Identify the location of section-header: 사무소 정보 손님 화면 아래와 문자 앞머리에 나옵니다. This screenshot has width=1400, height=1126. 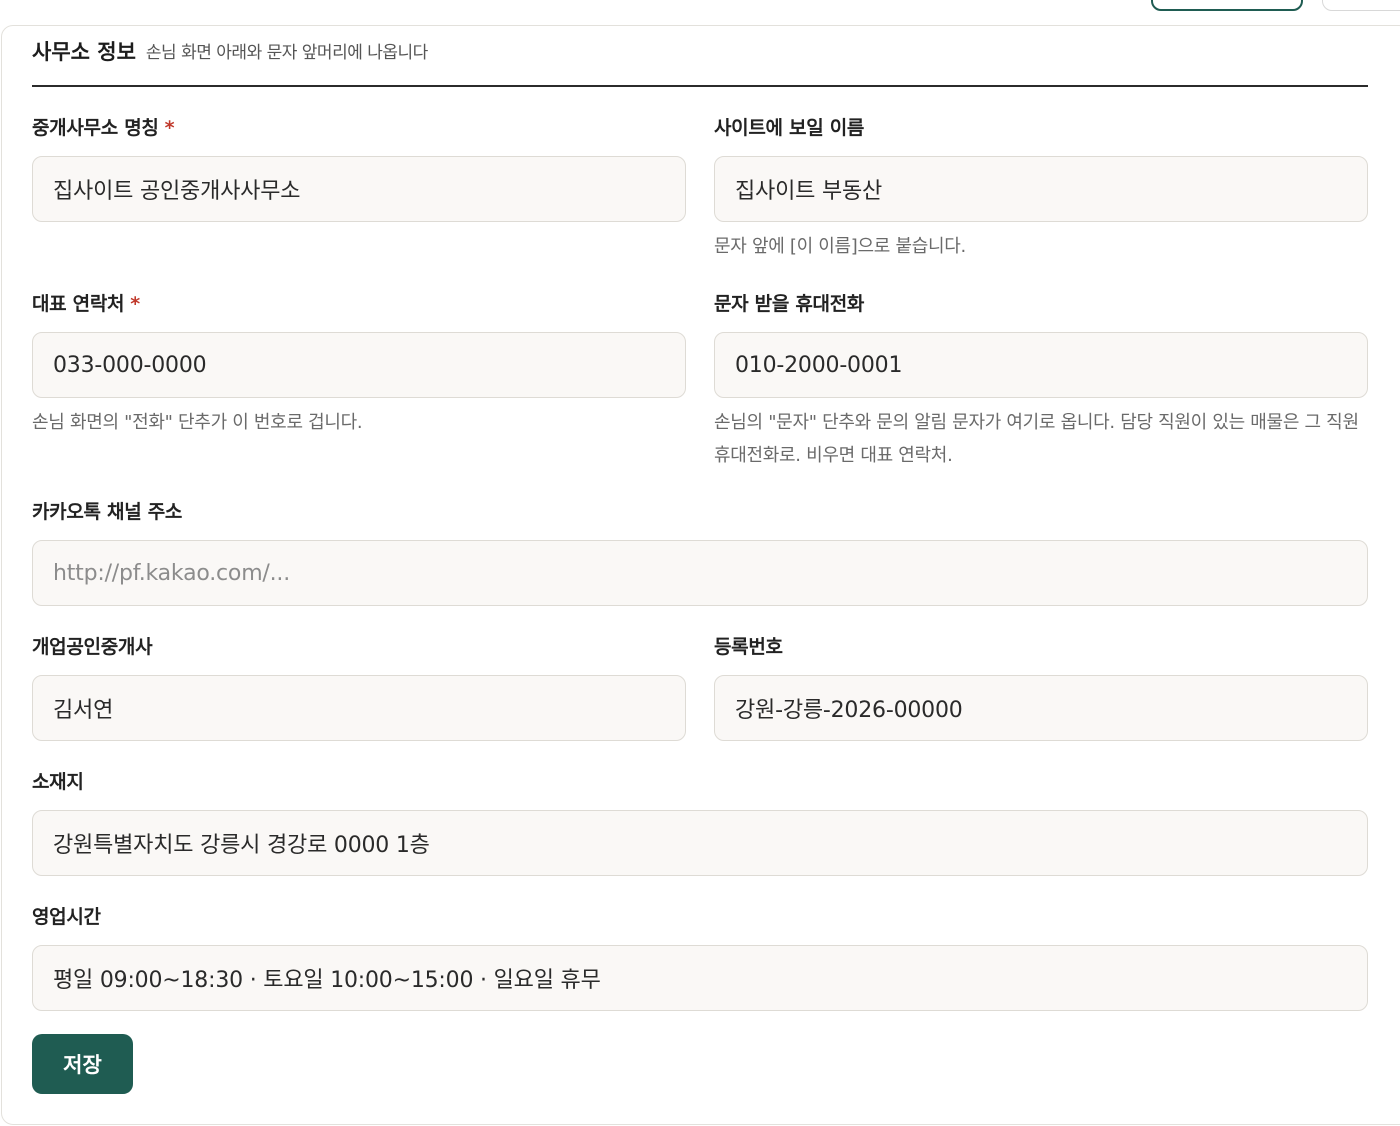
(700, 62).